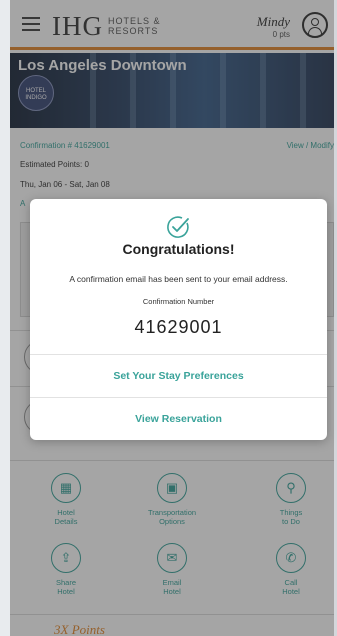 The height and width of the screenshot is (636, 337). What do you see at coordinates (178, 376) in the screenshot?
I see `set-stay-preferences-button: Set Your Stay Preferences` at bounding box center [178, 376].